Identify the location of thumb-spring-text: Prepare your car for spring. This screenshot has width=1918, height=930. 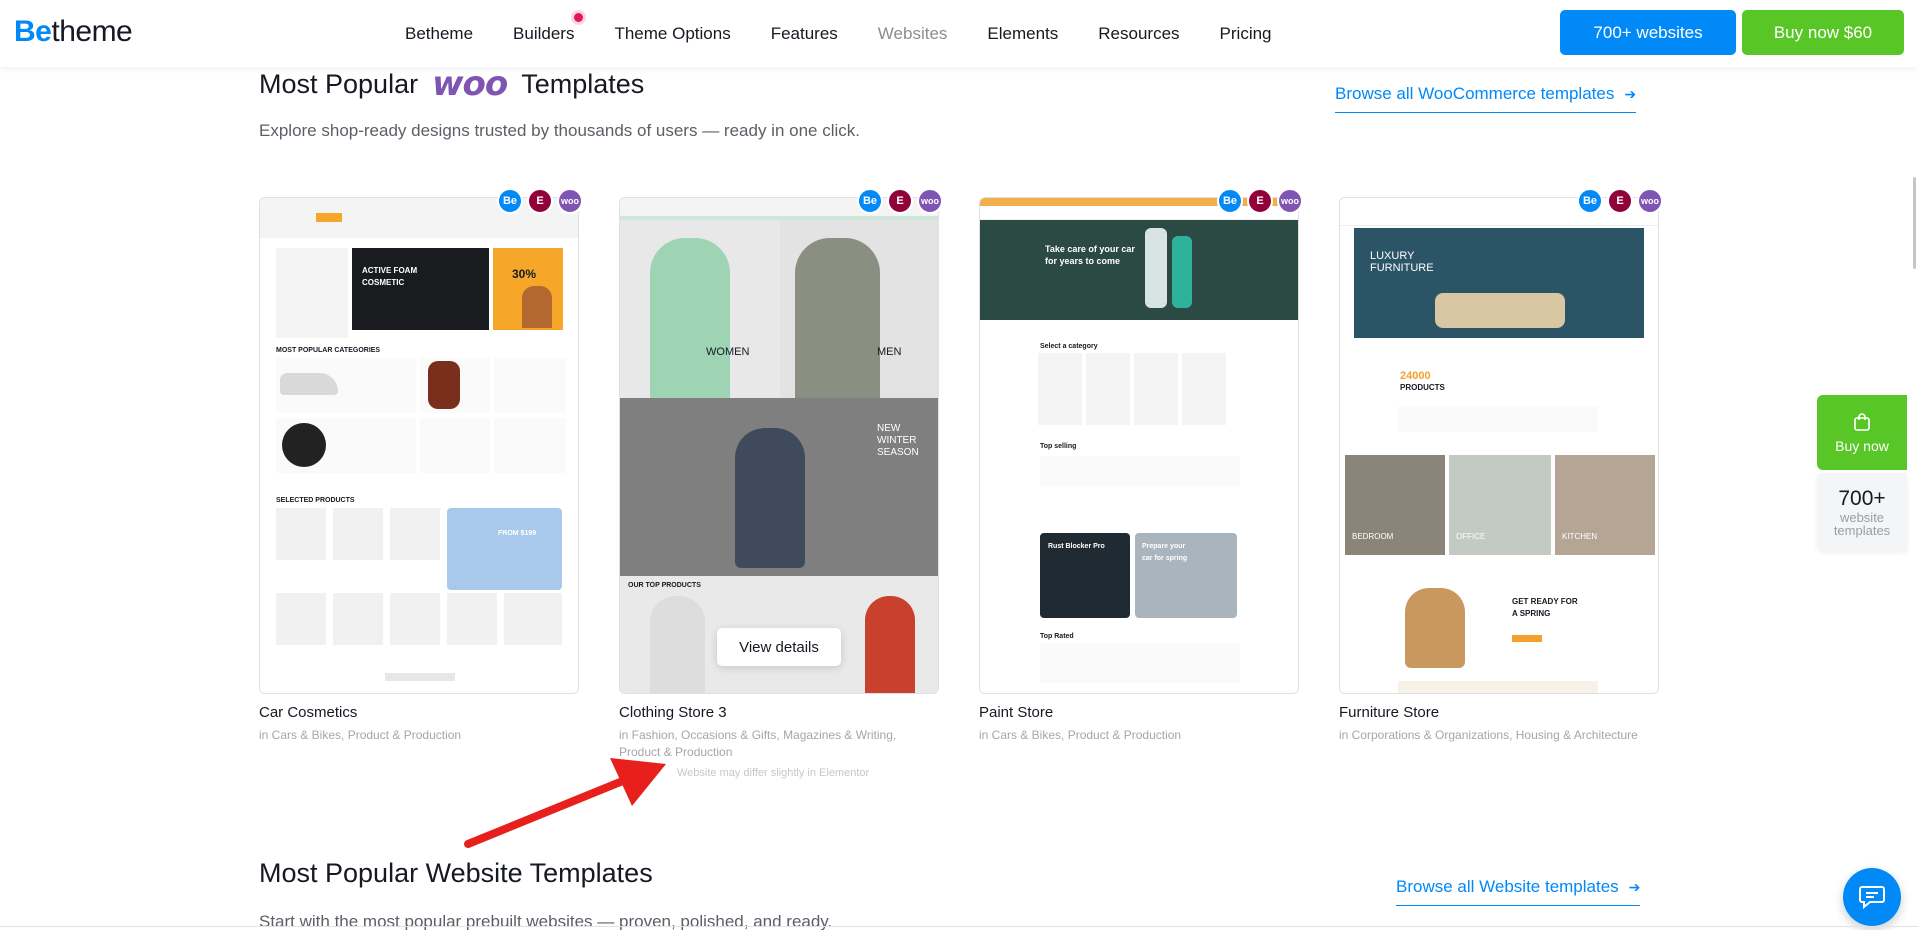
(1165, 552).